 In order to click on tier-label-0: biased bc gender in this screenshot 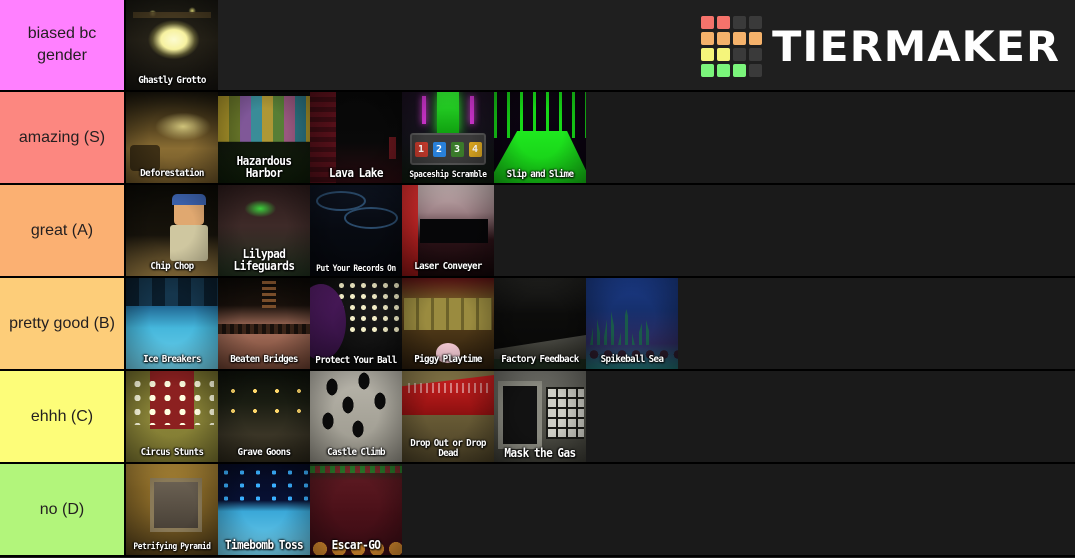, I will do `click(63, 45)`.